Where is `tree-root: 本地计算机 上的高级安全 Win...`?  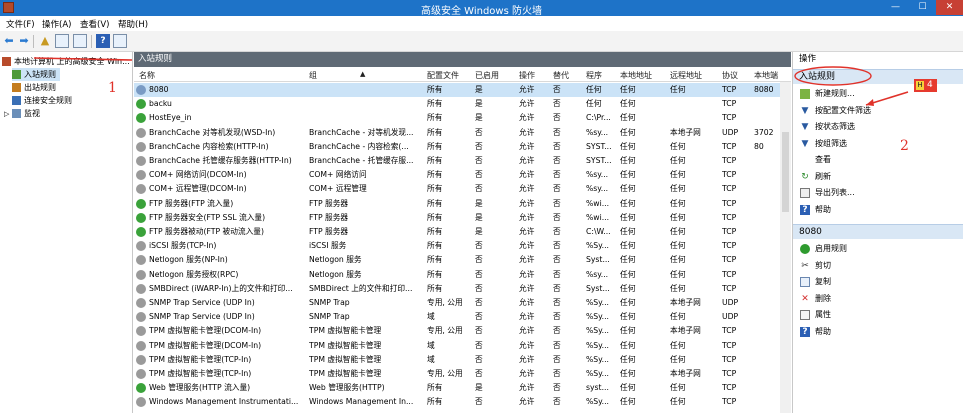
tree-root: 本地计算机 上的高级安全 Win... is located at coordinates (66, 61).